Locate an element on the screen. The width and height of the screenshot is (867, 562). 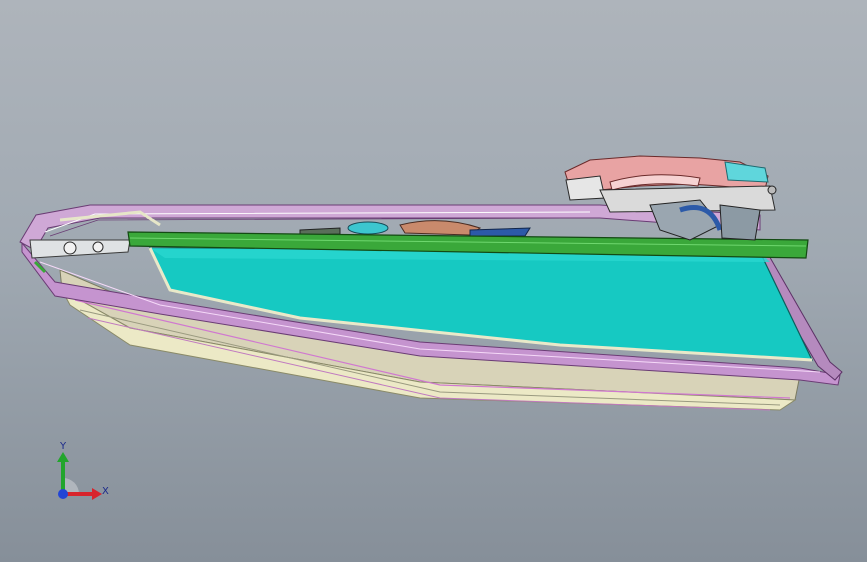
z-axis-dot is located at coordinates (63, 494).